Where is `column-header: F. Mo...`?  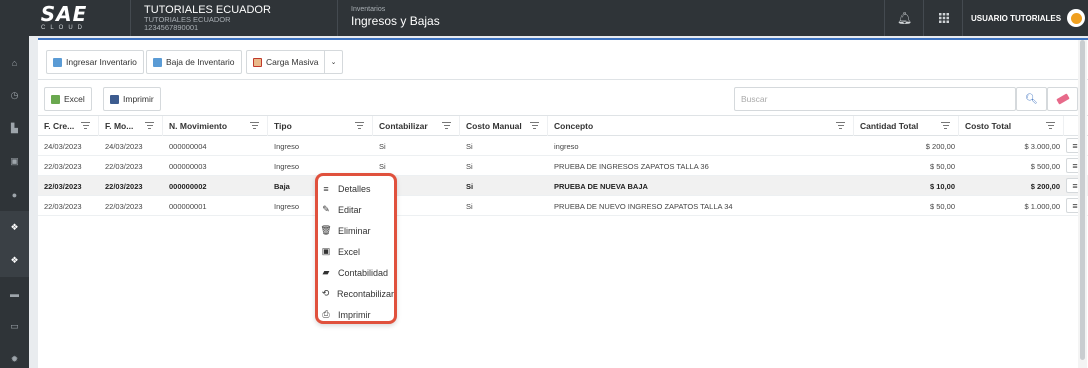 column-header: F. Mo... is located at coordinates (131, 126).